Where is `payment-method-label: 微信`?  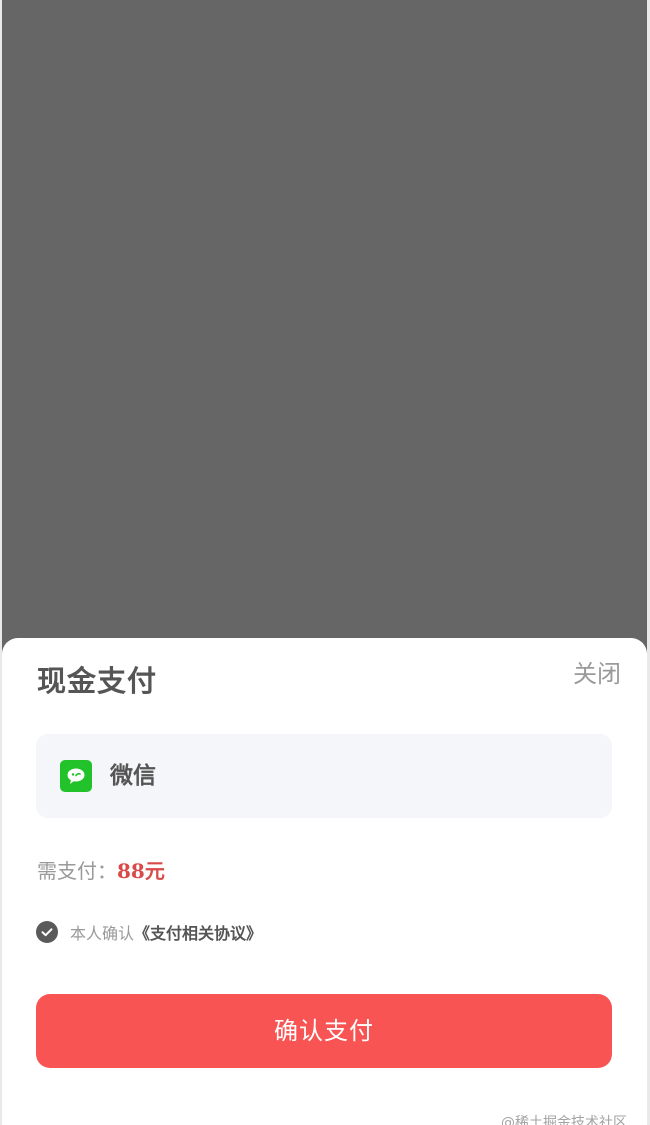 payment-method-label: 微信 is located at coordinates (133, 775).